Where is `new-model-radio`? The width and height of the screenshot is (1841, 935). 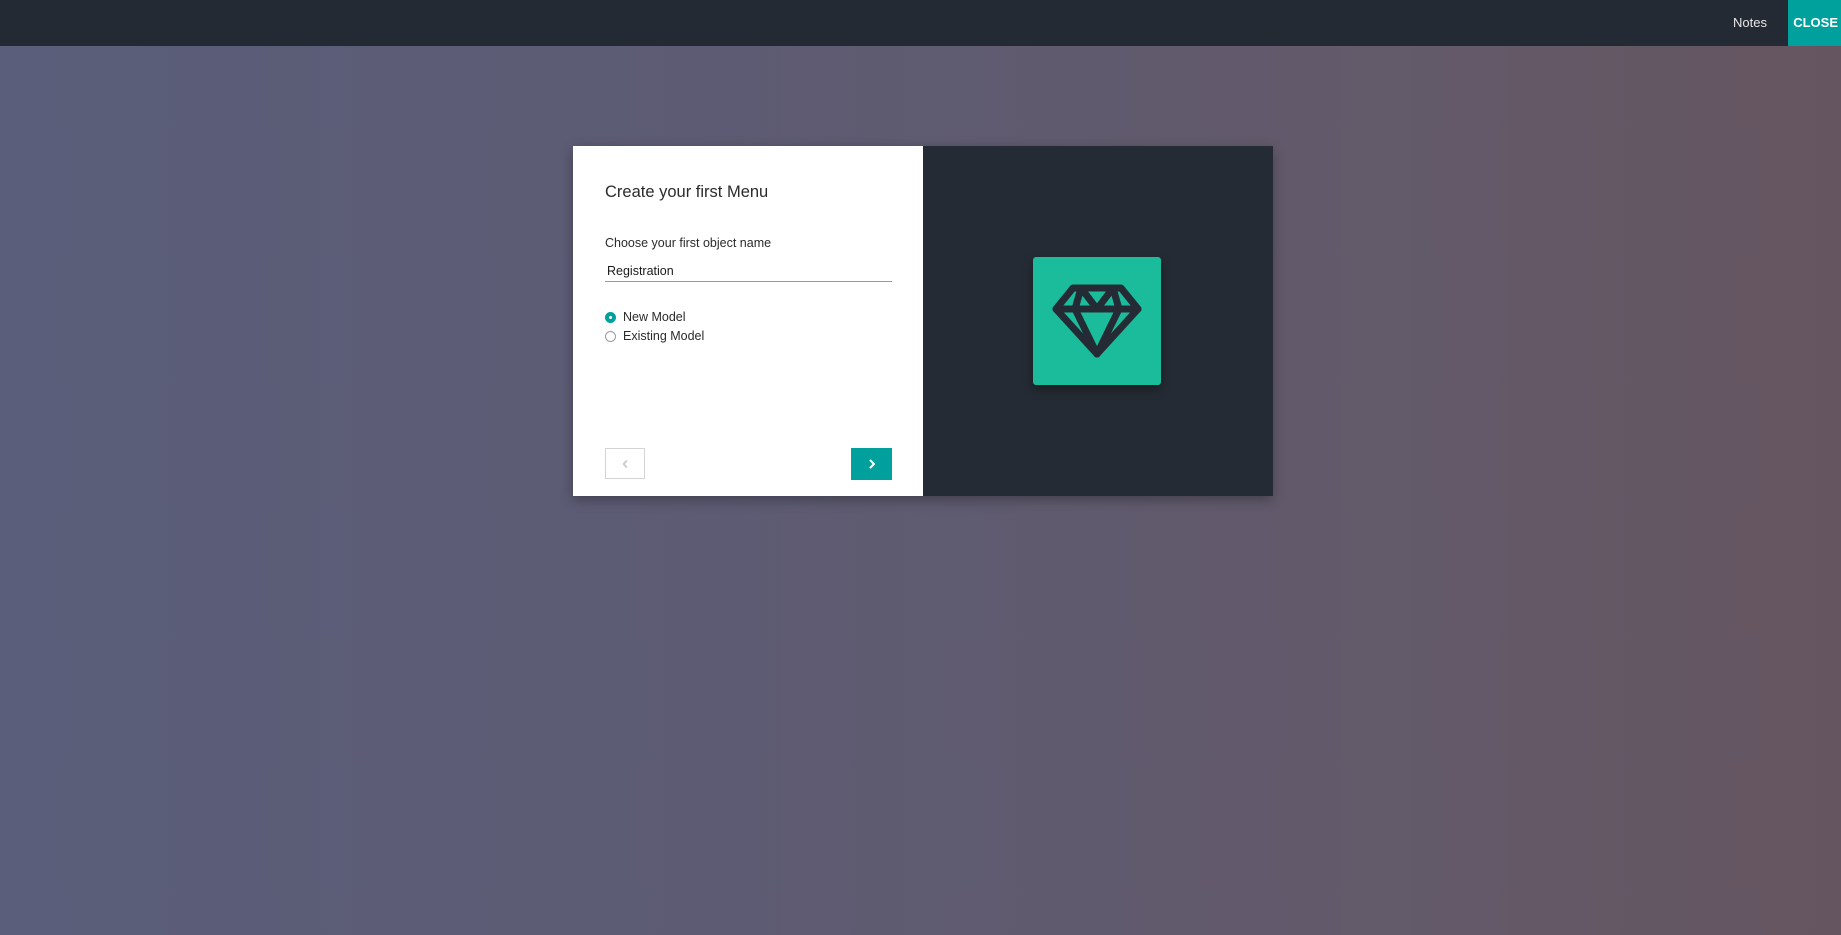 new-model-radio is located at coordinates (610, 317).